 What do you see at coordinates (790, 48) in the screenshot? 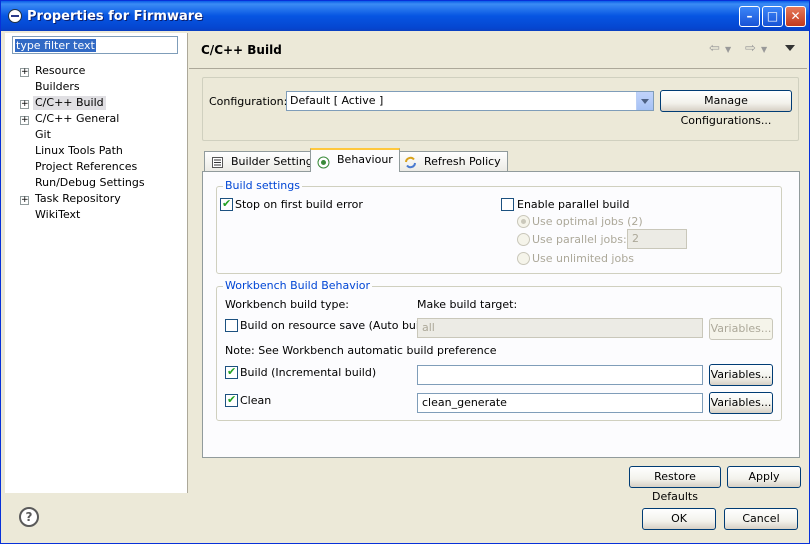
I see `view-menu-icon` at bounding box center [790, 48].